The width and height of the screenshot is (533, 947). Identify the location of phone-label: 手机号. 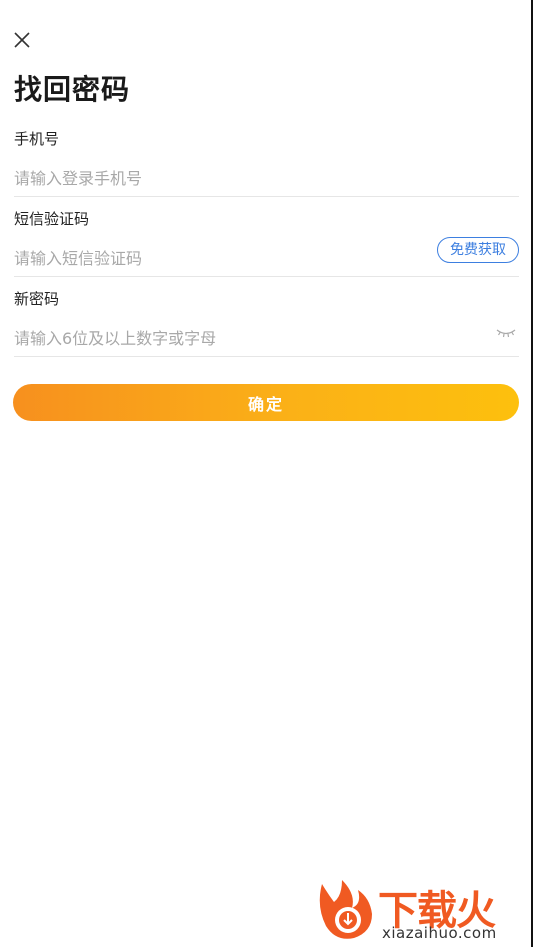
(37, 139).